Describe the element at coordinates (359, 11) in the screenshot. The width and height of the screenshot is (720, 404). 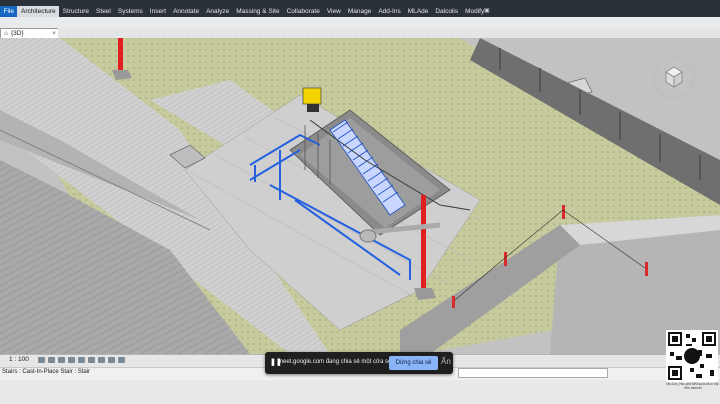
I see `ribbon-tab-manage: Manage` at that location.